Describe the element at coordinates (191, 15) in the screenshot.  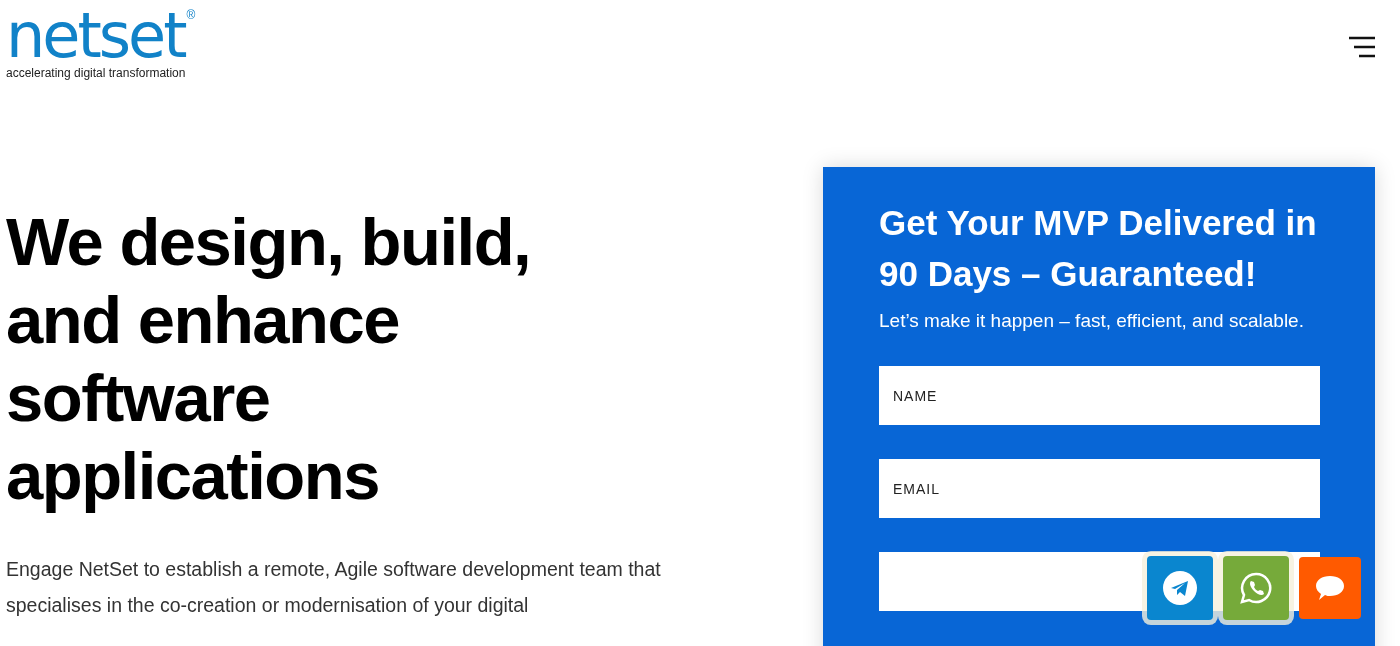
I see `registered-mark: ®` at that location.